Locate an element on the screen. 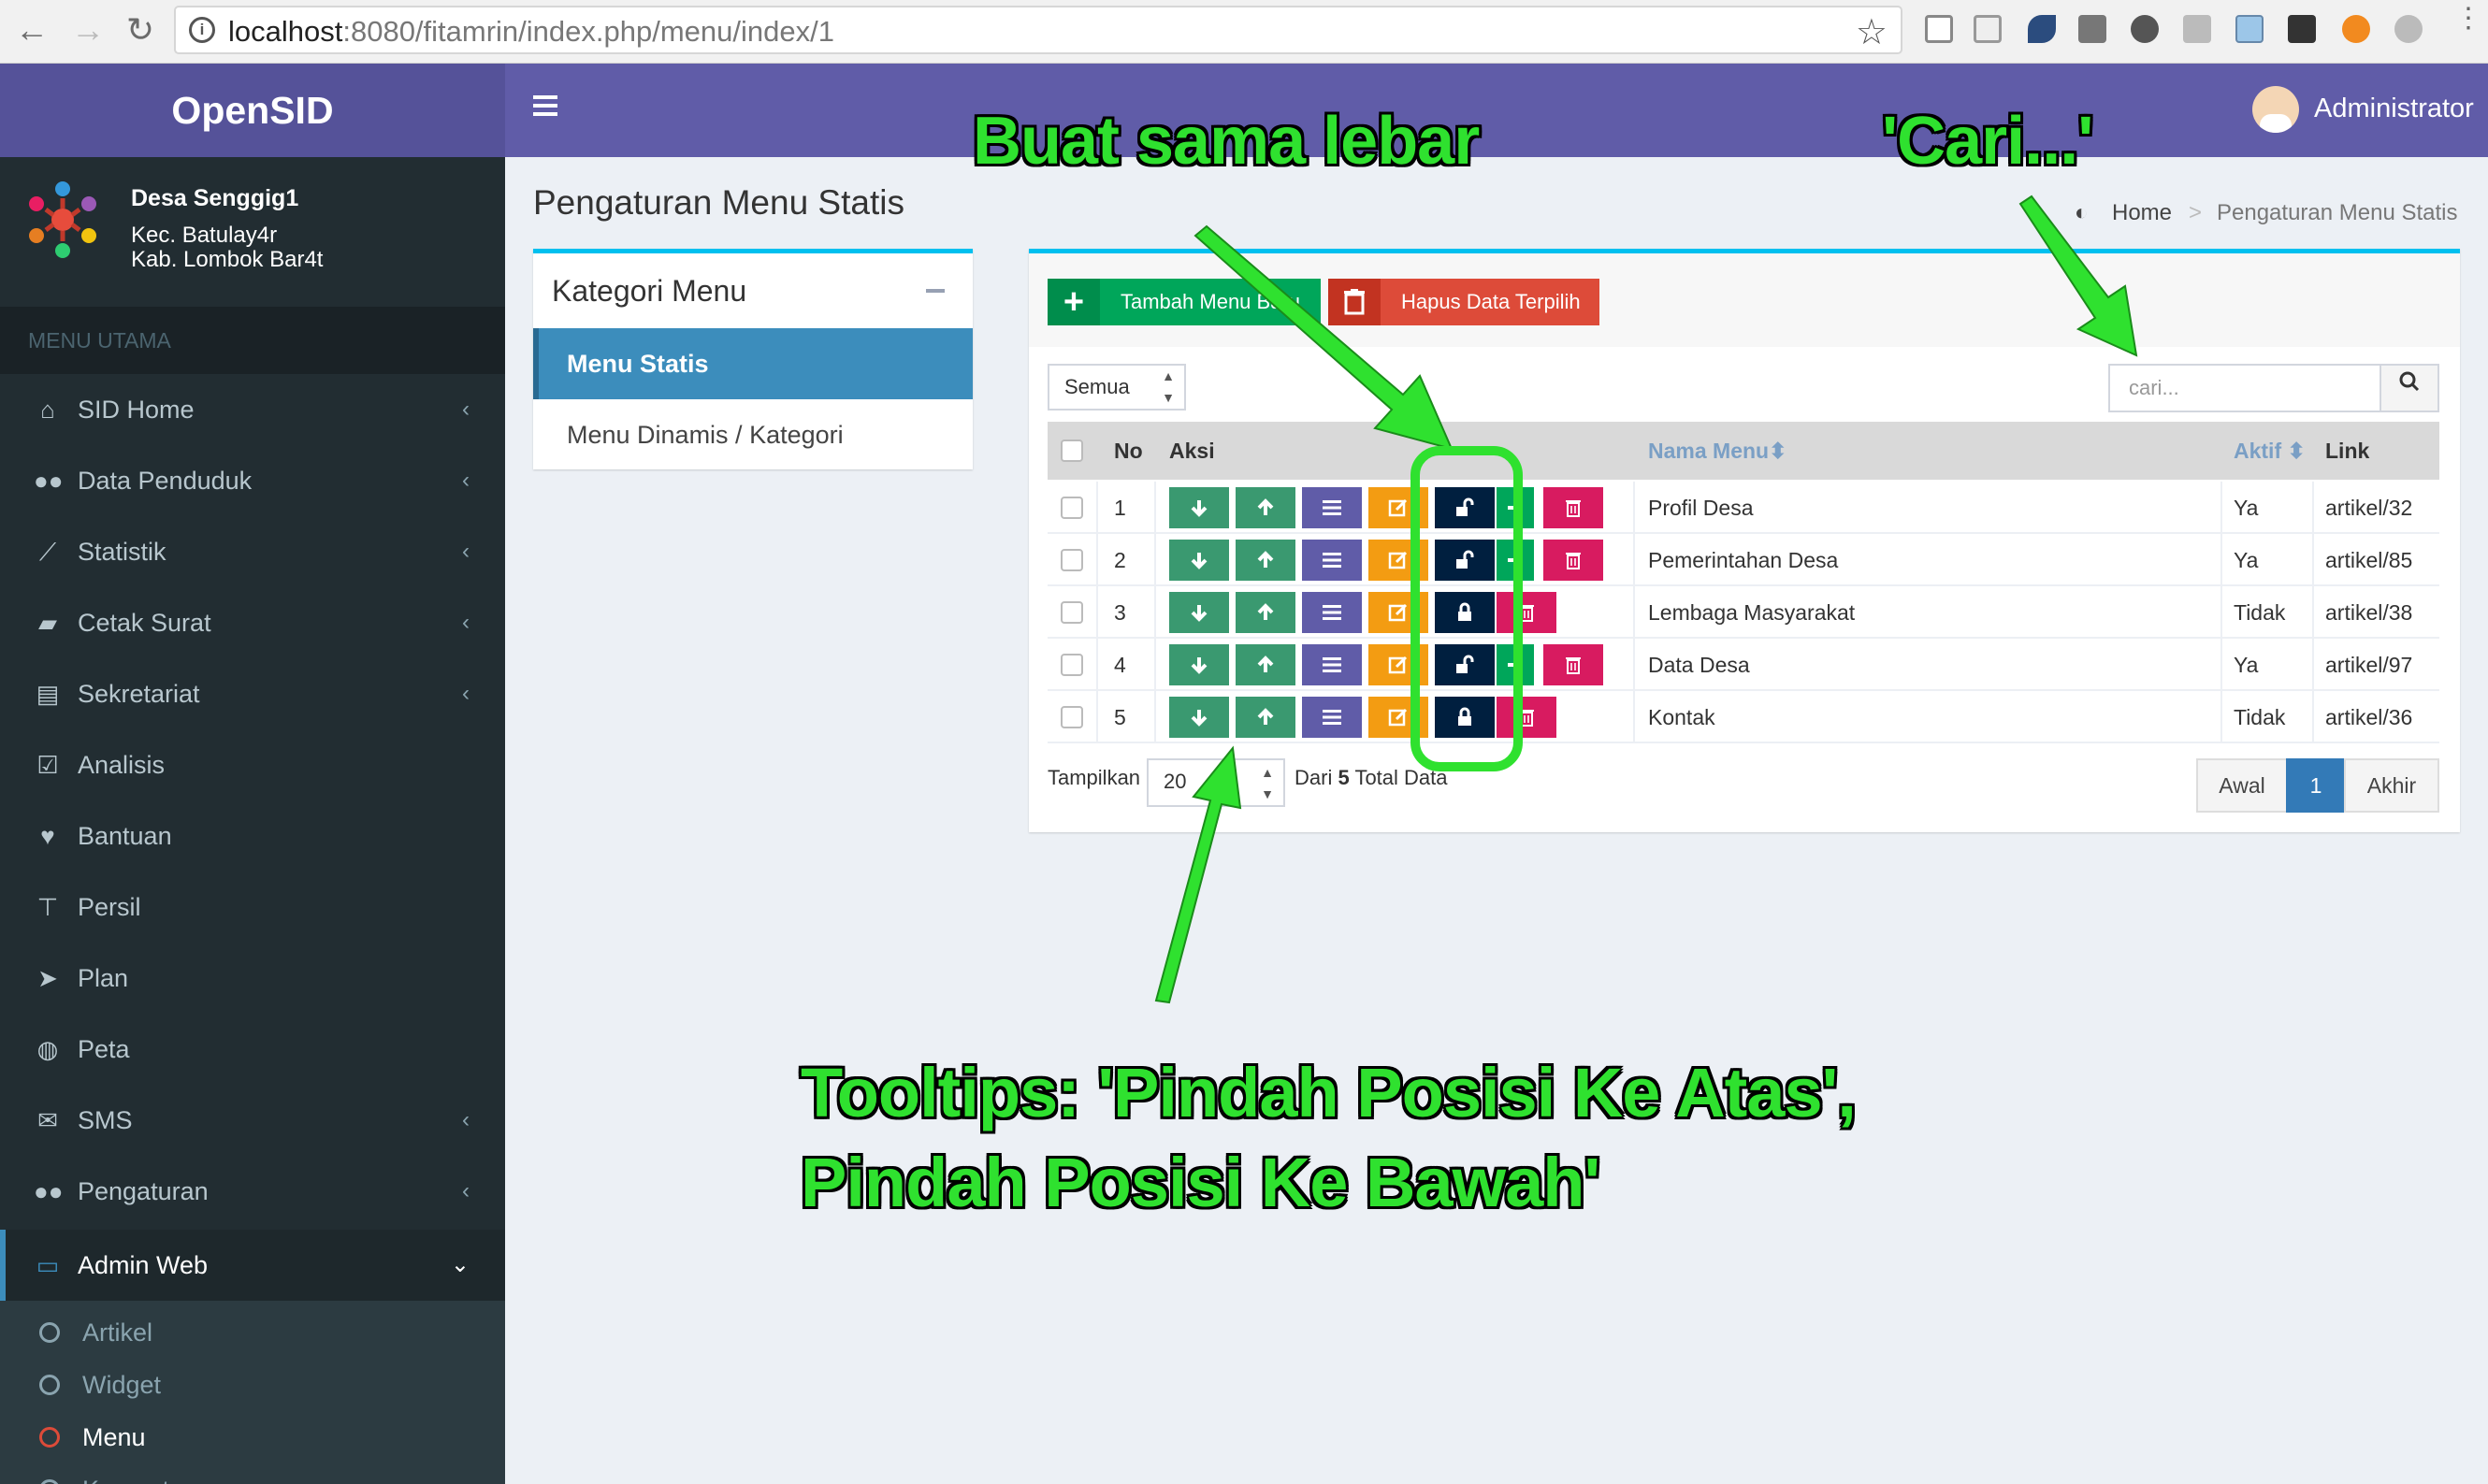 This screenshot has width=2488, height=1484. arrow-to-move-buttons is located at coordinates (1198, 875).